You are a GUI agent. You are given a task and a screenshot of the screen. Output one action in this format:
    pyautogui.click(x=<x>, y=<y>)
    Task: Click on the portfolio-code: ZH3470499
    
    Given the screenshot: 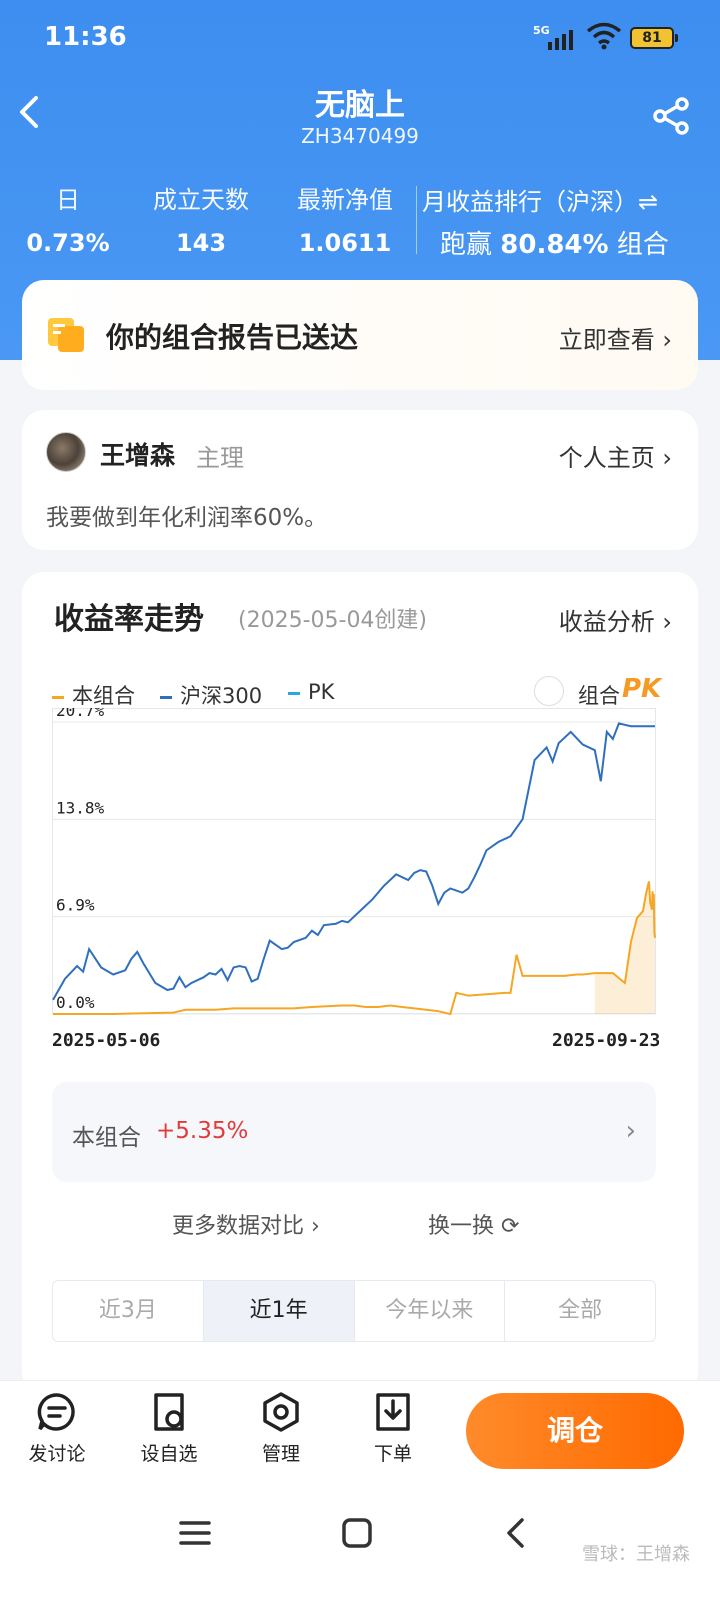 What is the action you would take?
    pyautogui.click(x=360, y=136)
    